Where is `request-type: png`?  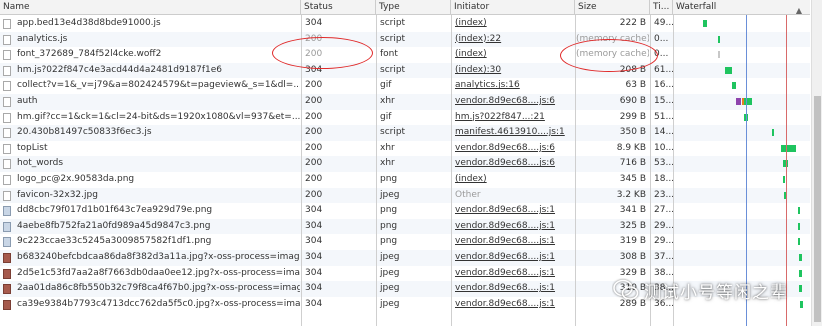 request-type: png is located at coordinates (389, 210).